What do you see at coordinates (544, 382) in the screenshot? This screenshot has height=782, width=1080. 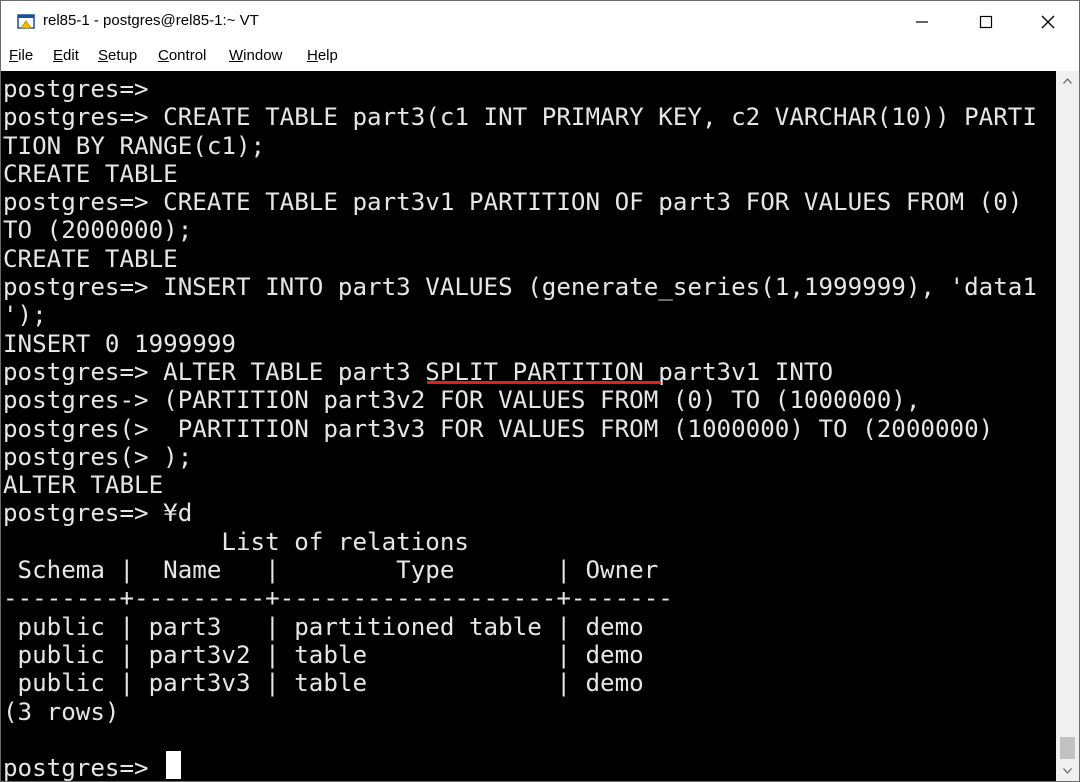 I see `split-partition-highlight-underline` at bounding box center [544, 382].